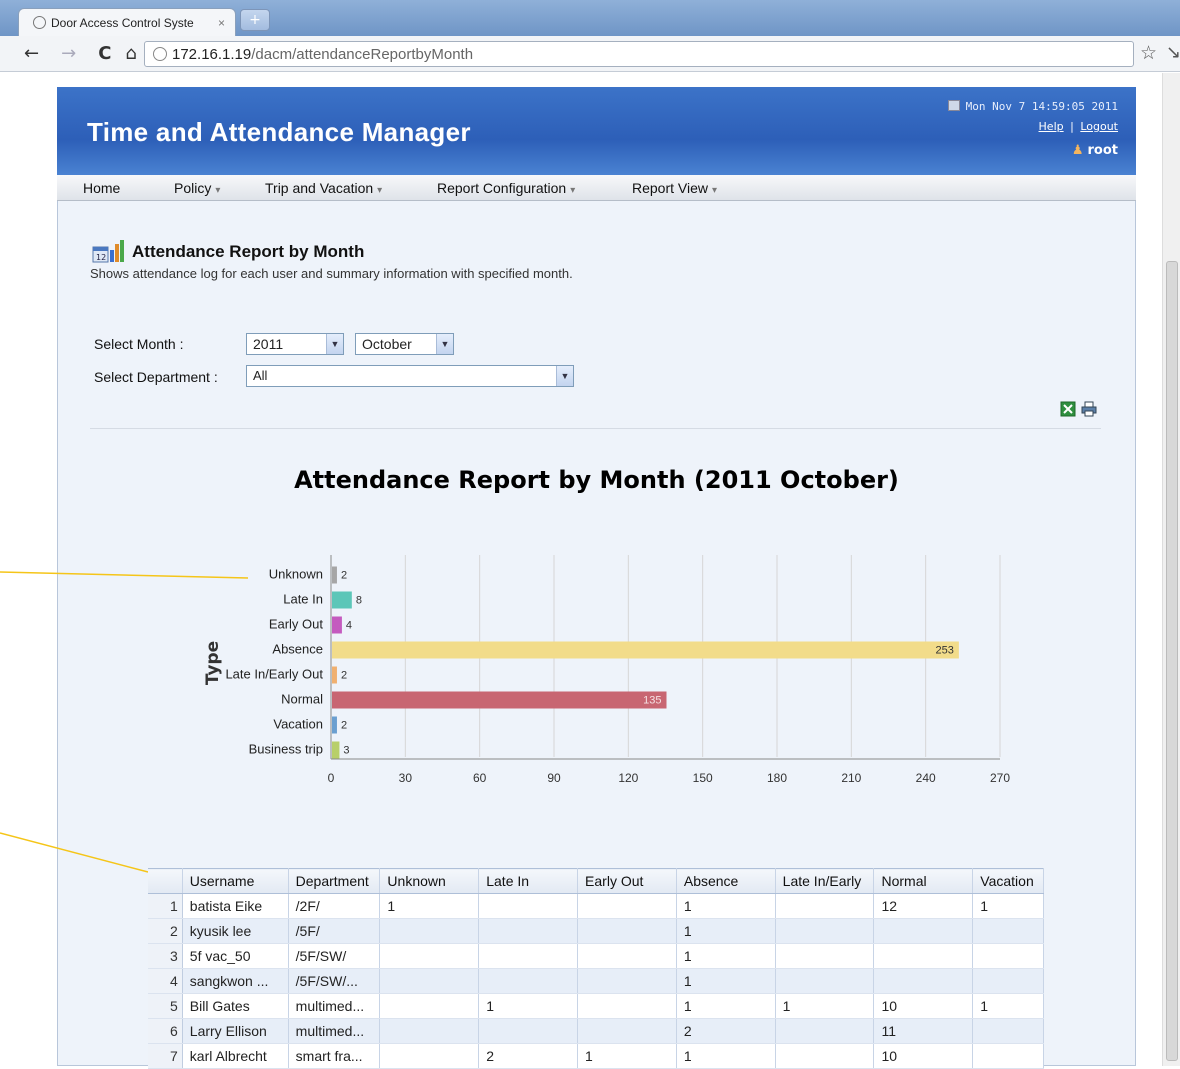 The image size is (1180, 1069). What do you see at coordinates (130, 53) in the screenshot?
I see `home-icon: ⌂` at bounding box center [130, 53].